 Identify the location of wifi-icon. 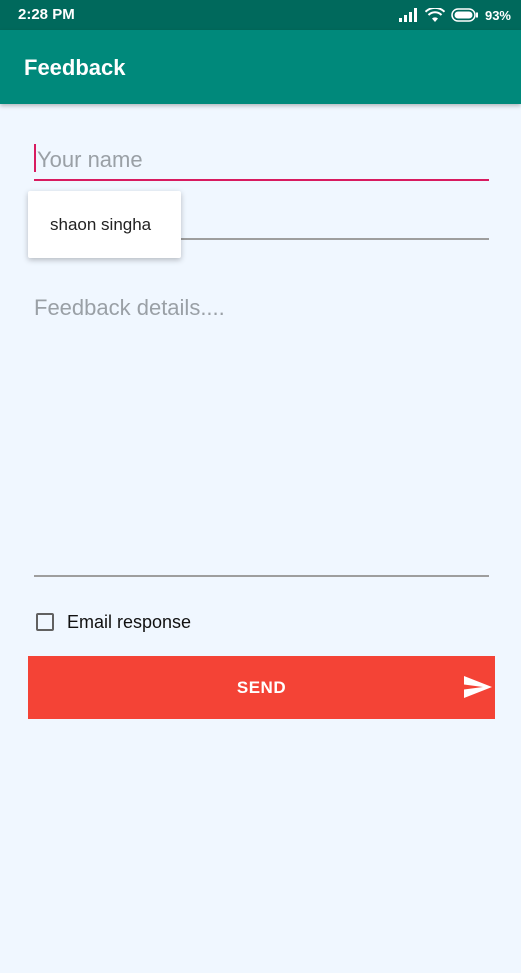
(434, 15).